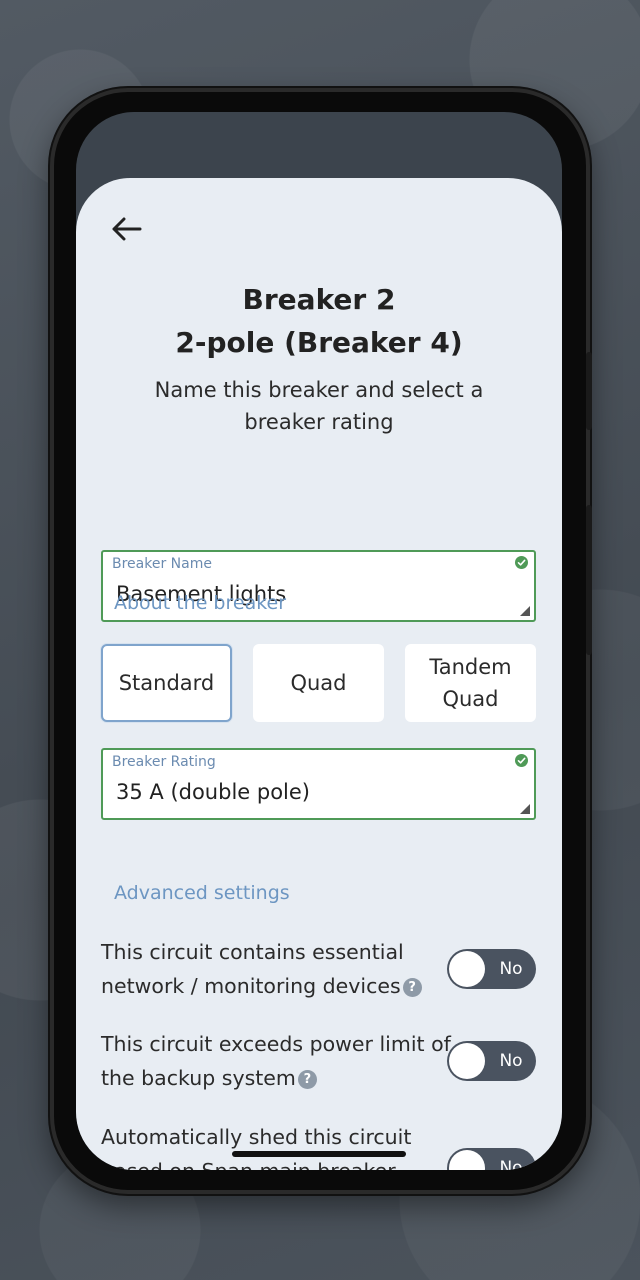 This screenshot has height=1280, width=640. Describe the element at coordinates (491, 1061) in the screenshot. I see `toggle-power-limit: No` at that location.